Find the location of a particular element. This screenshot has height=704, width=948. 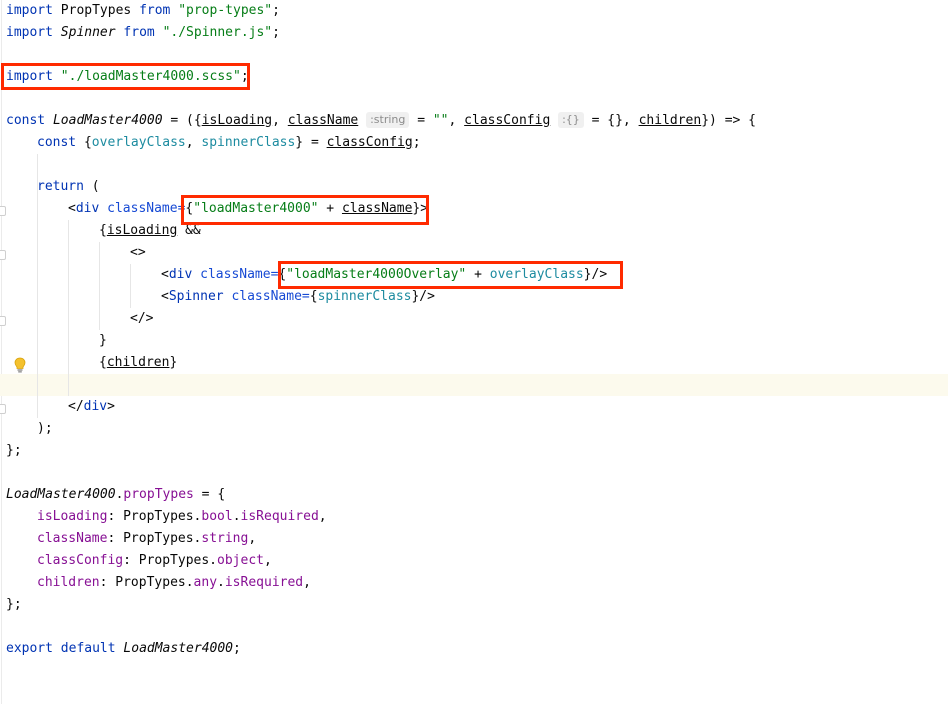

jsx-fragment: </> is located at coordinates (142, 318).